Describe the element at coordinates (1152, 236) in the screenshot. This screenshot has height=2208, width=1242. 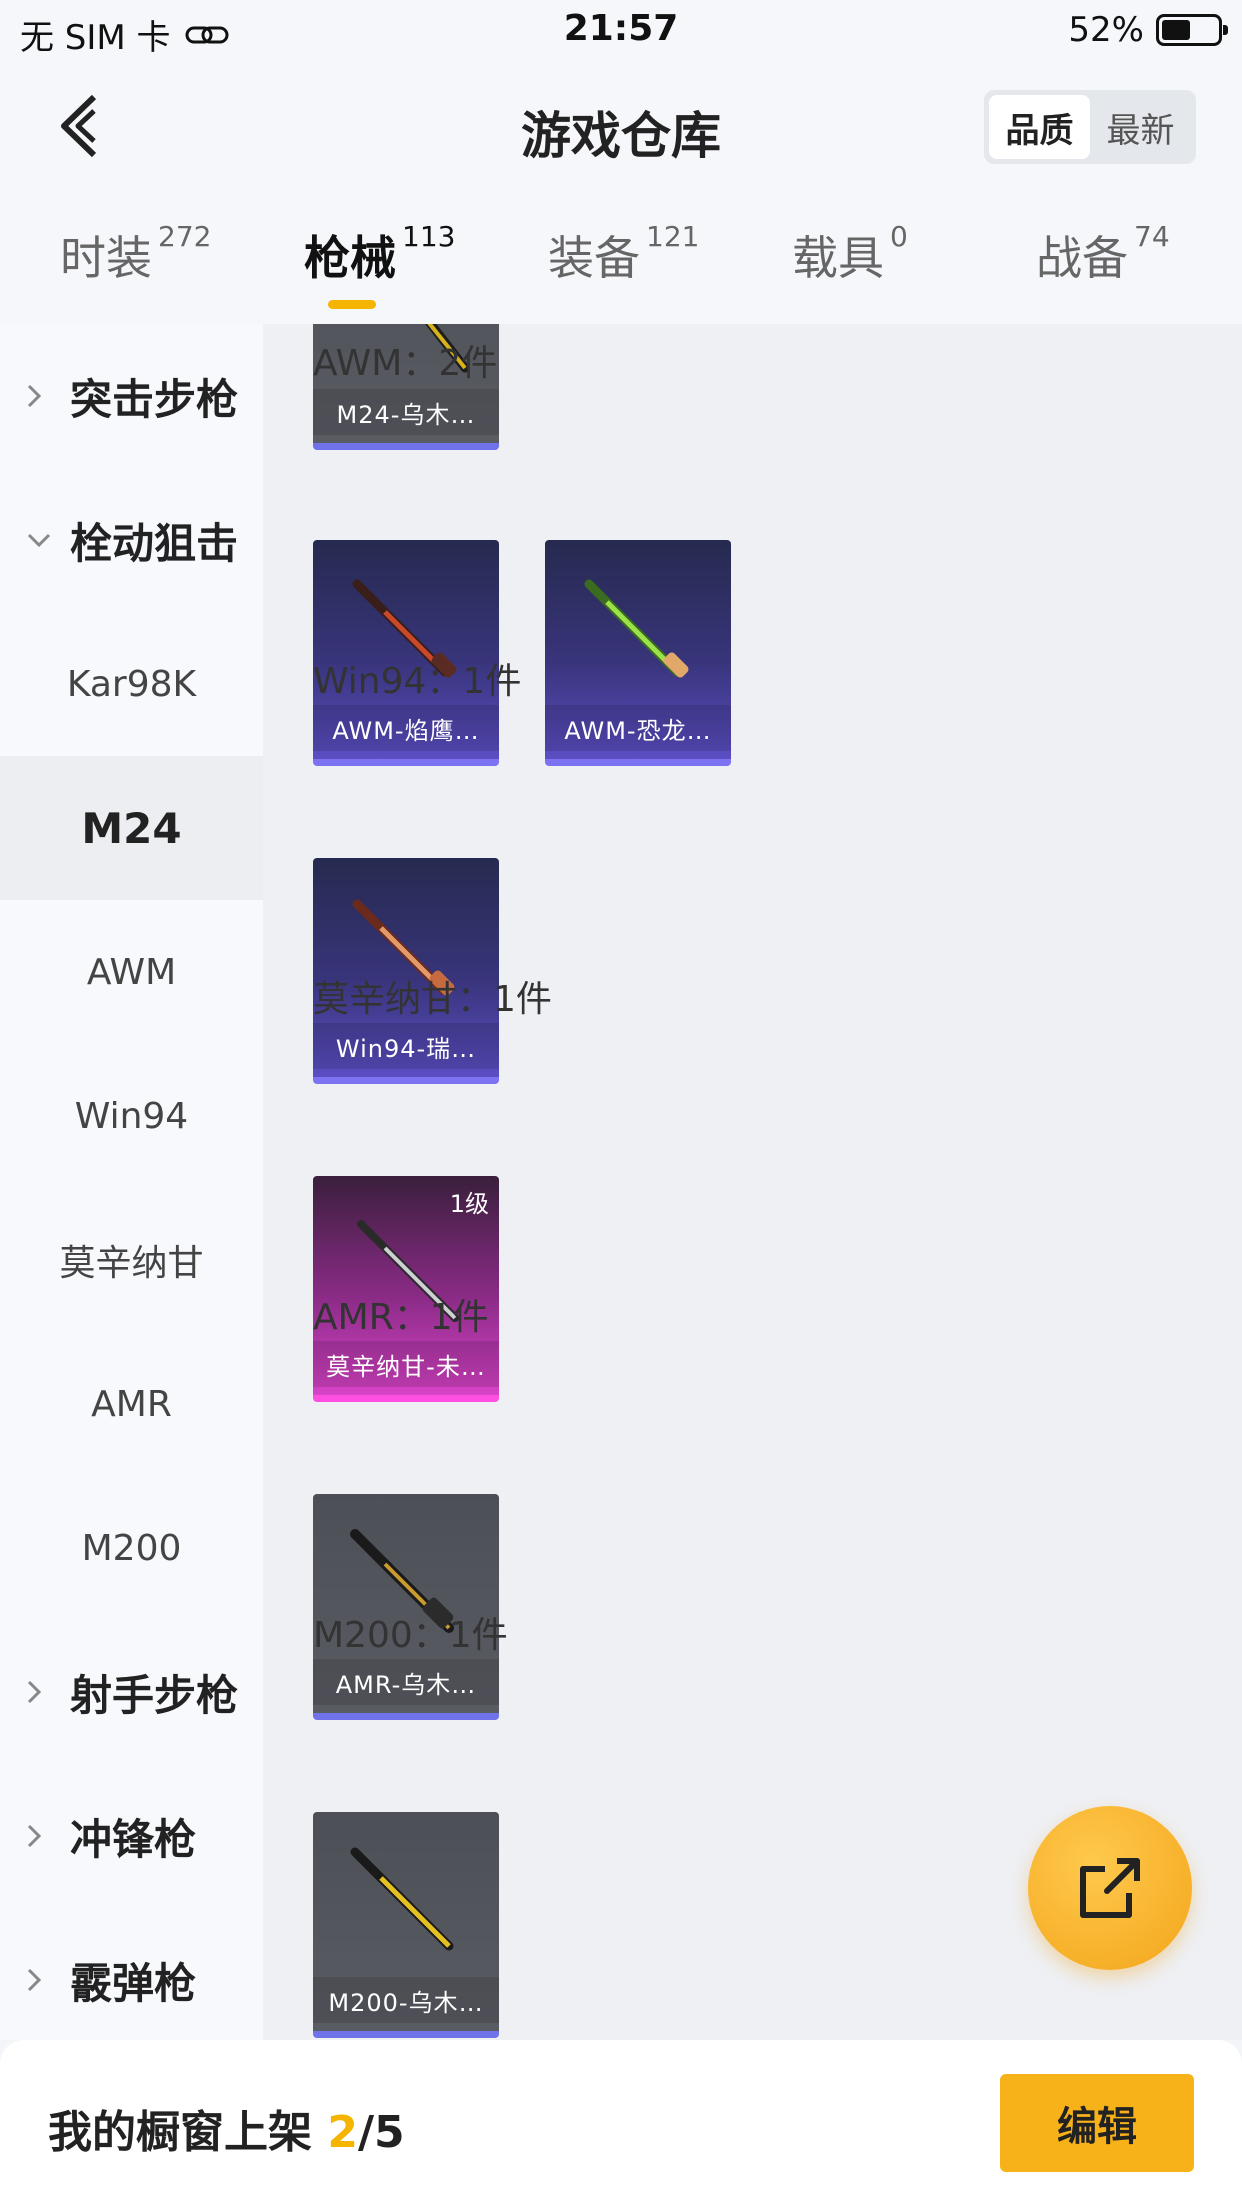
I see `tab-count: 74` at that location.